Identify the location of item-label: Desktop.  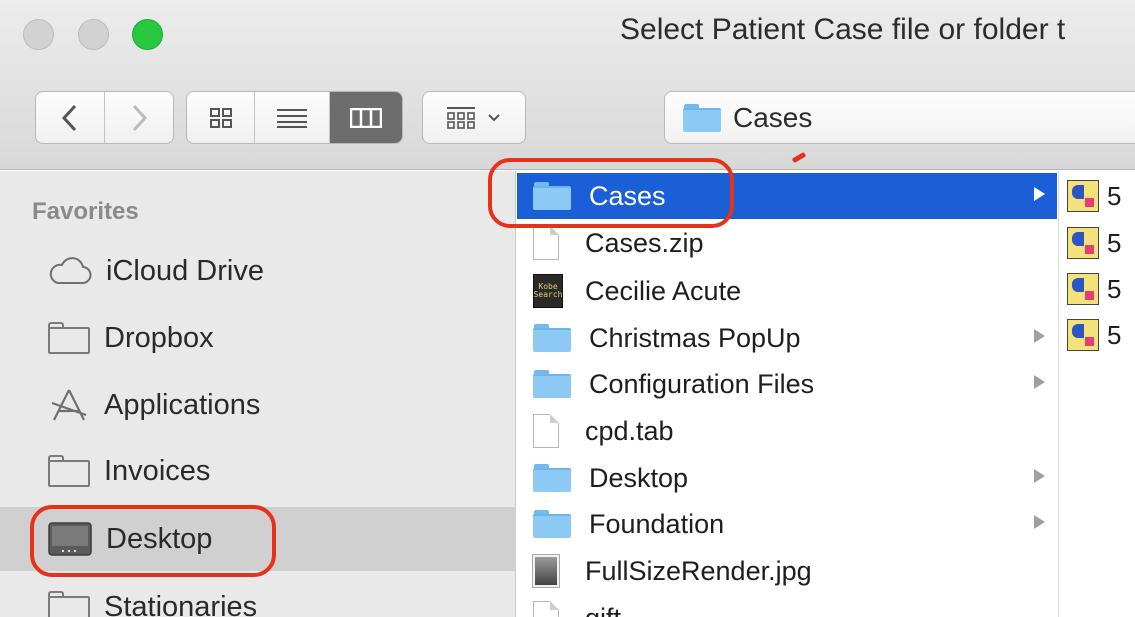
(639, 477).